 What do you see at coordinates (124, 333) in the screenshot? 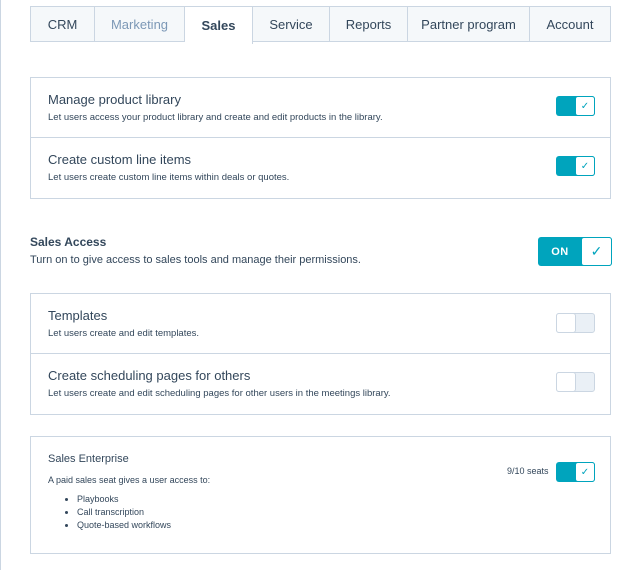
I see `permission-description: Let users create and edit templates.` at bounding box center [124, 333].